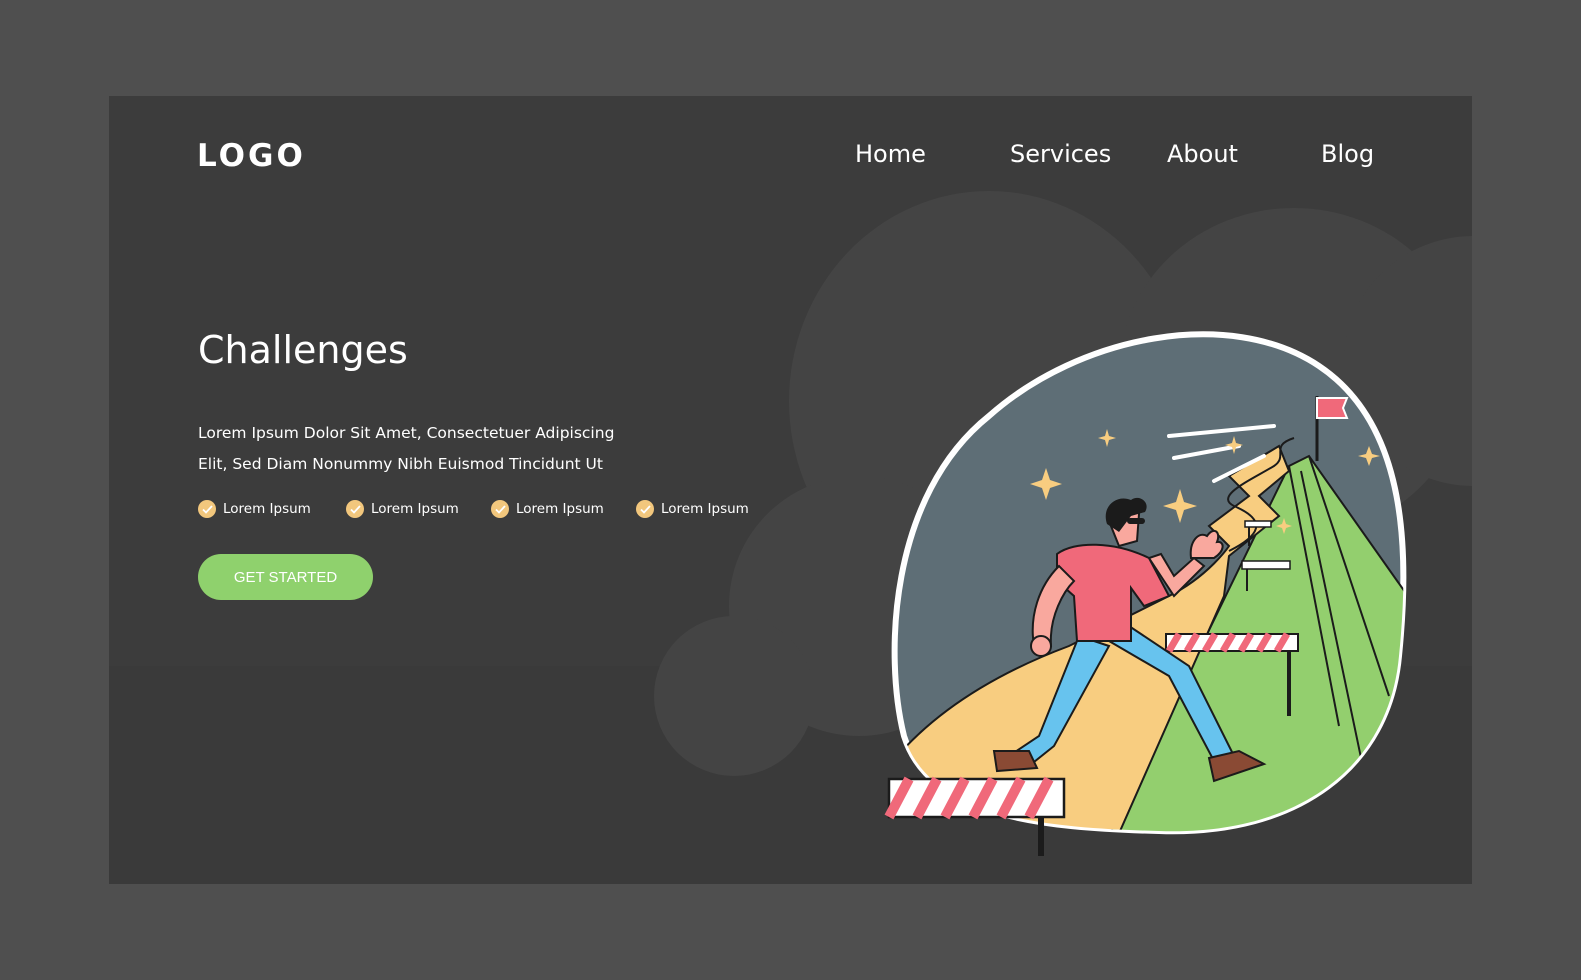  I want to click on nav-blog: Blog, so click(1347, 154).